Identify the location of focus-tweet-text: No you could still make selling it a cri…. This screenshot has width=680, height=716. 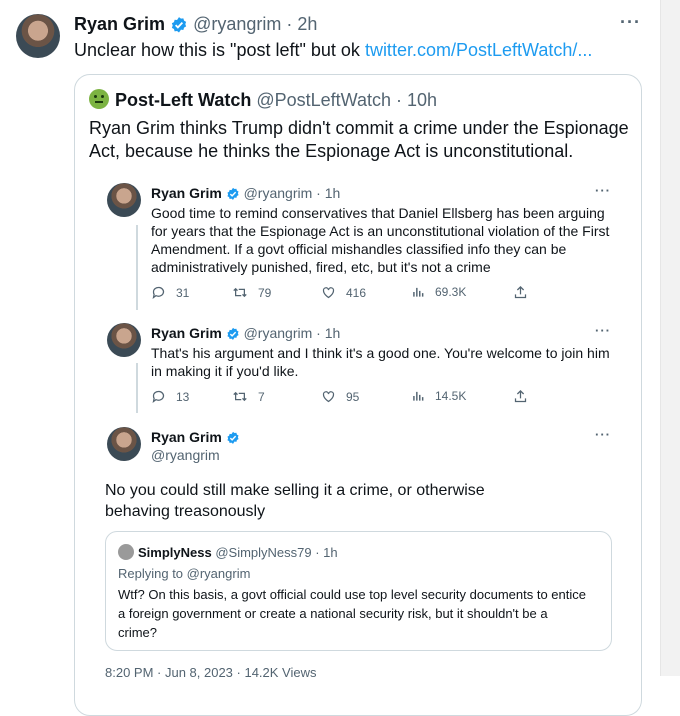
(295, 501).